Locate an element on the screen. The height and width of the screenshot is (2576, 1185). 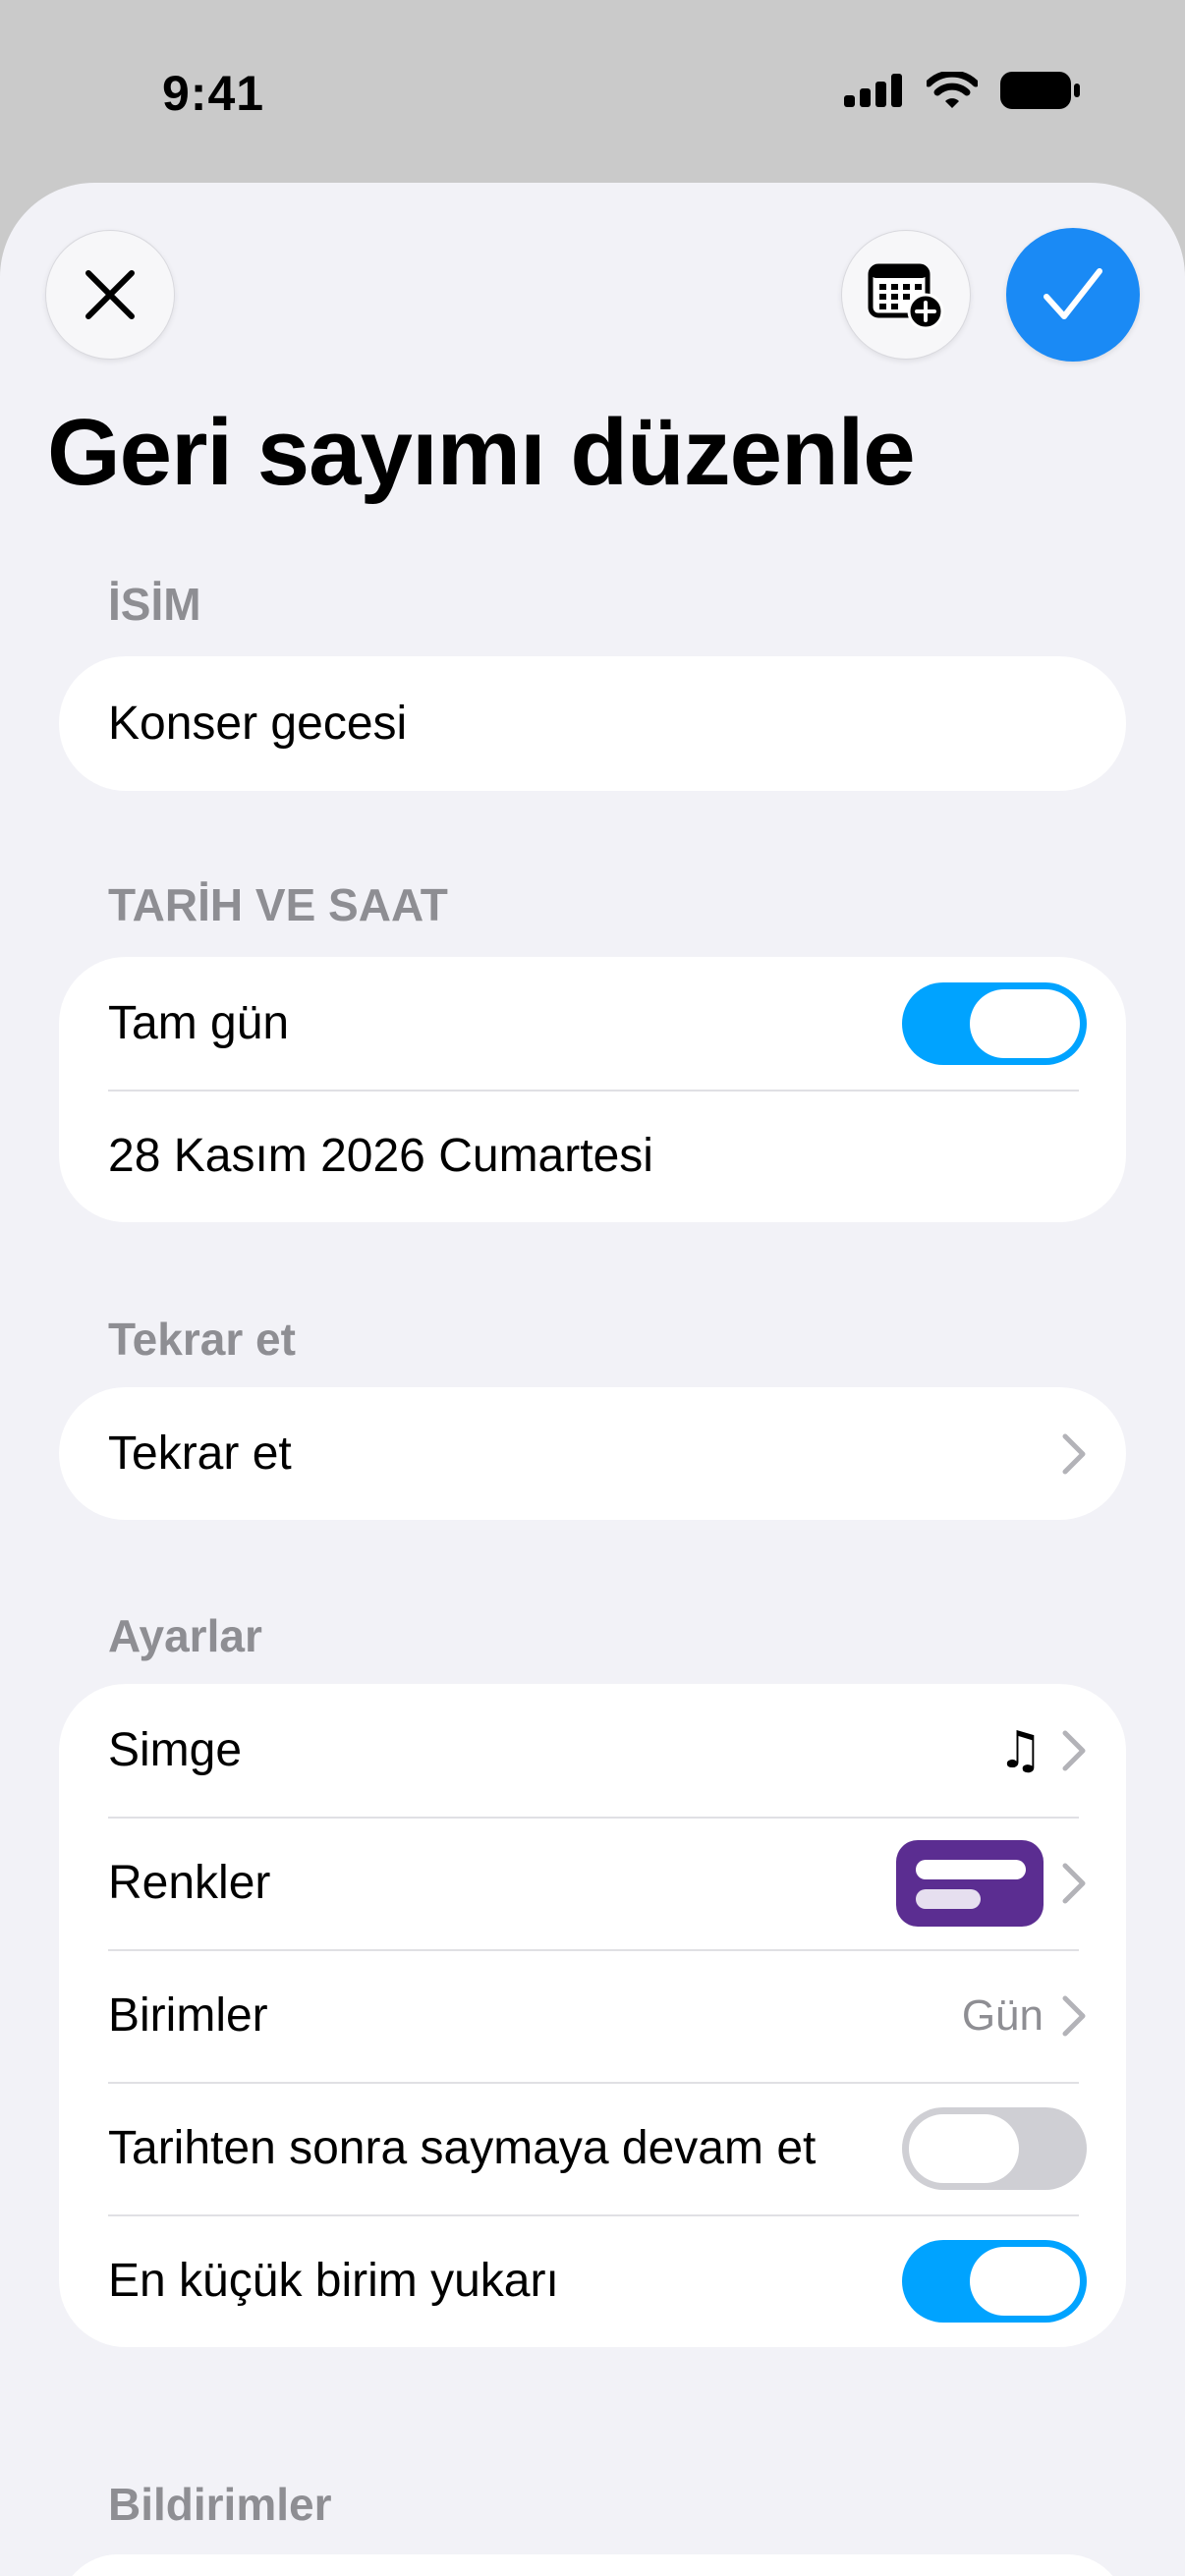
status-icons is located at coordinates (963, 90).